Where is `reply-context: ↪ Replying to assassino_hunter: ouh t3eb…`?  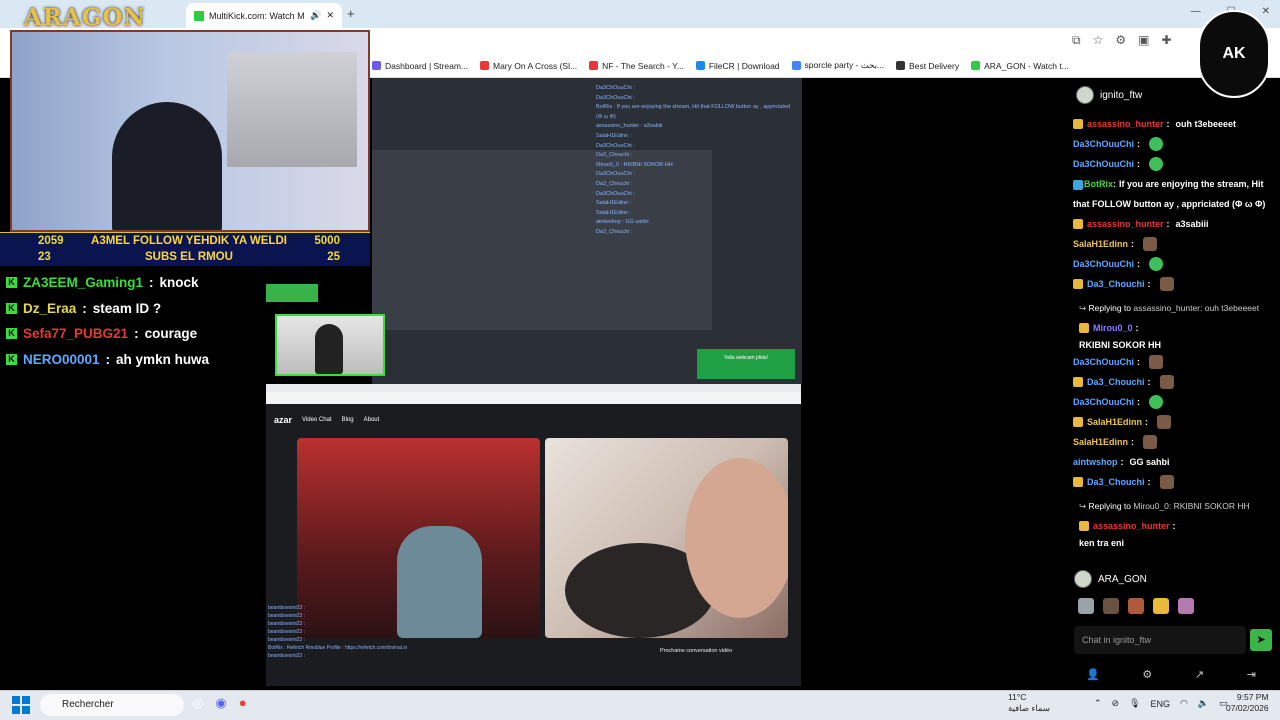
reply-context: ↪ Replying to assassino_hunter: ouh t3eb… is located at coordinates (1176, 308).